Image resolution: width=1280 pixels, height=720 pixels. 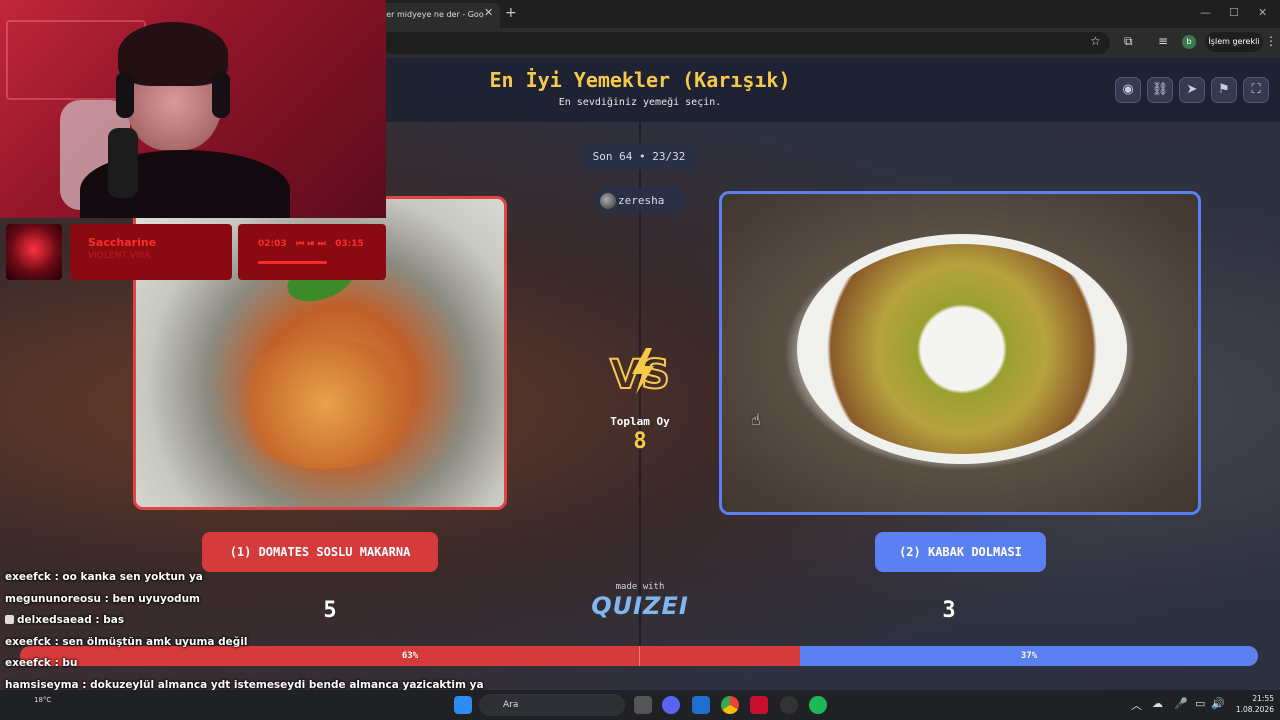 What do you see at coordinates (1271, 41) in the screenshot?
I see `browser-menu-icon: ⋮` at bounding box center [1271, 41].